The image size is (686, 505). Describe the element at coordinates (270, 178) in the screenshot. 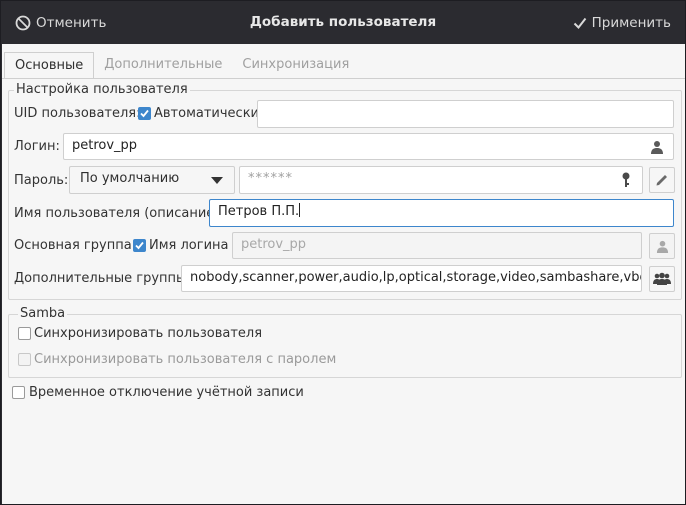

I see `password-value: ******` at that location.